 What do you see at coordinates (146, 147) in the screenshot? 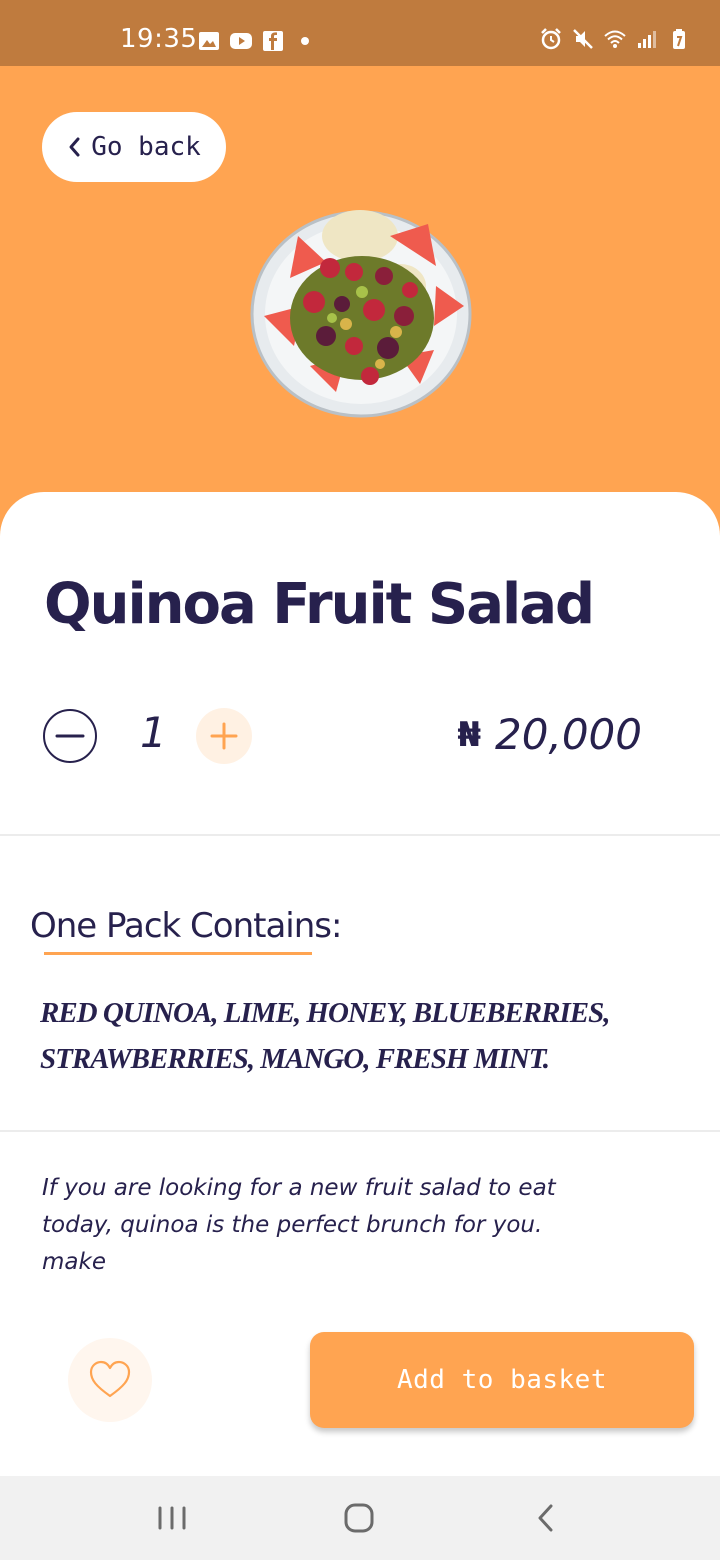
I see `go-back-label: Go back` at bounding box center [146, 147].